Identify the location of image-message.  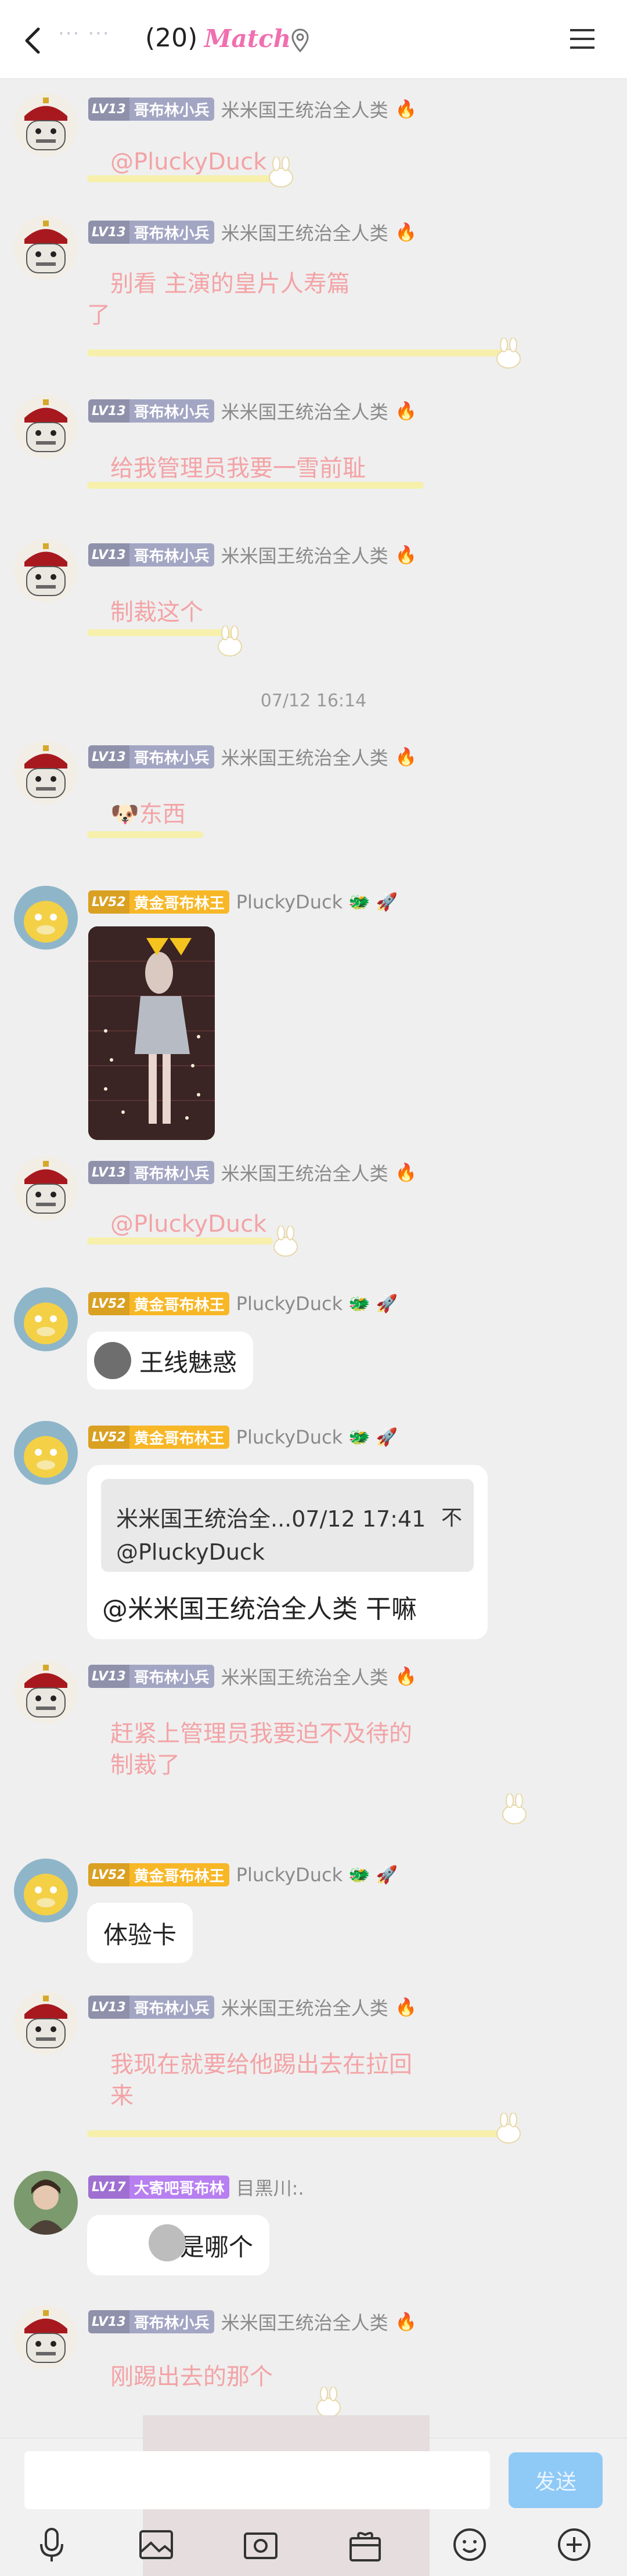
(152, 1033).